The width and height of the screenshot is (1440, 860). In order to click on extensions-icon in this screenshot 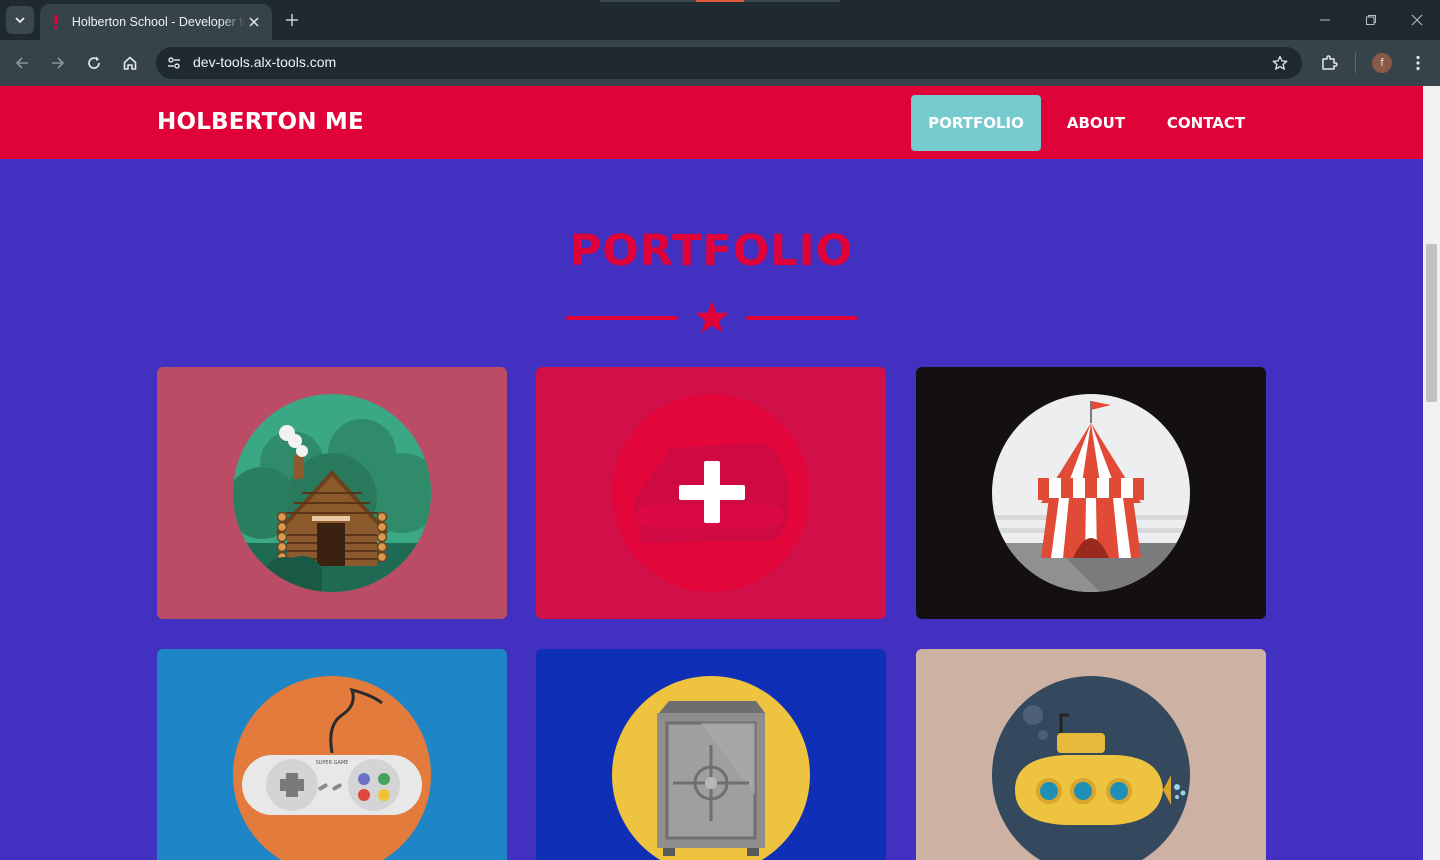, I will do `click(1329, 63)`.